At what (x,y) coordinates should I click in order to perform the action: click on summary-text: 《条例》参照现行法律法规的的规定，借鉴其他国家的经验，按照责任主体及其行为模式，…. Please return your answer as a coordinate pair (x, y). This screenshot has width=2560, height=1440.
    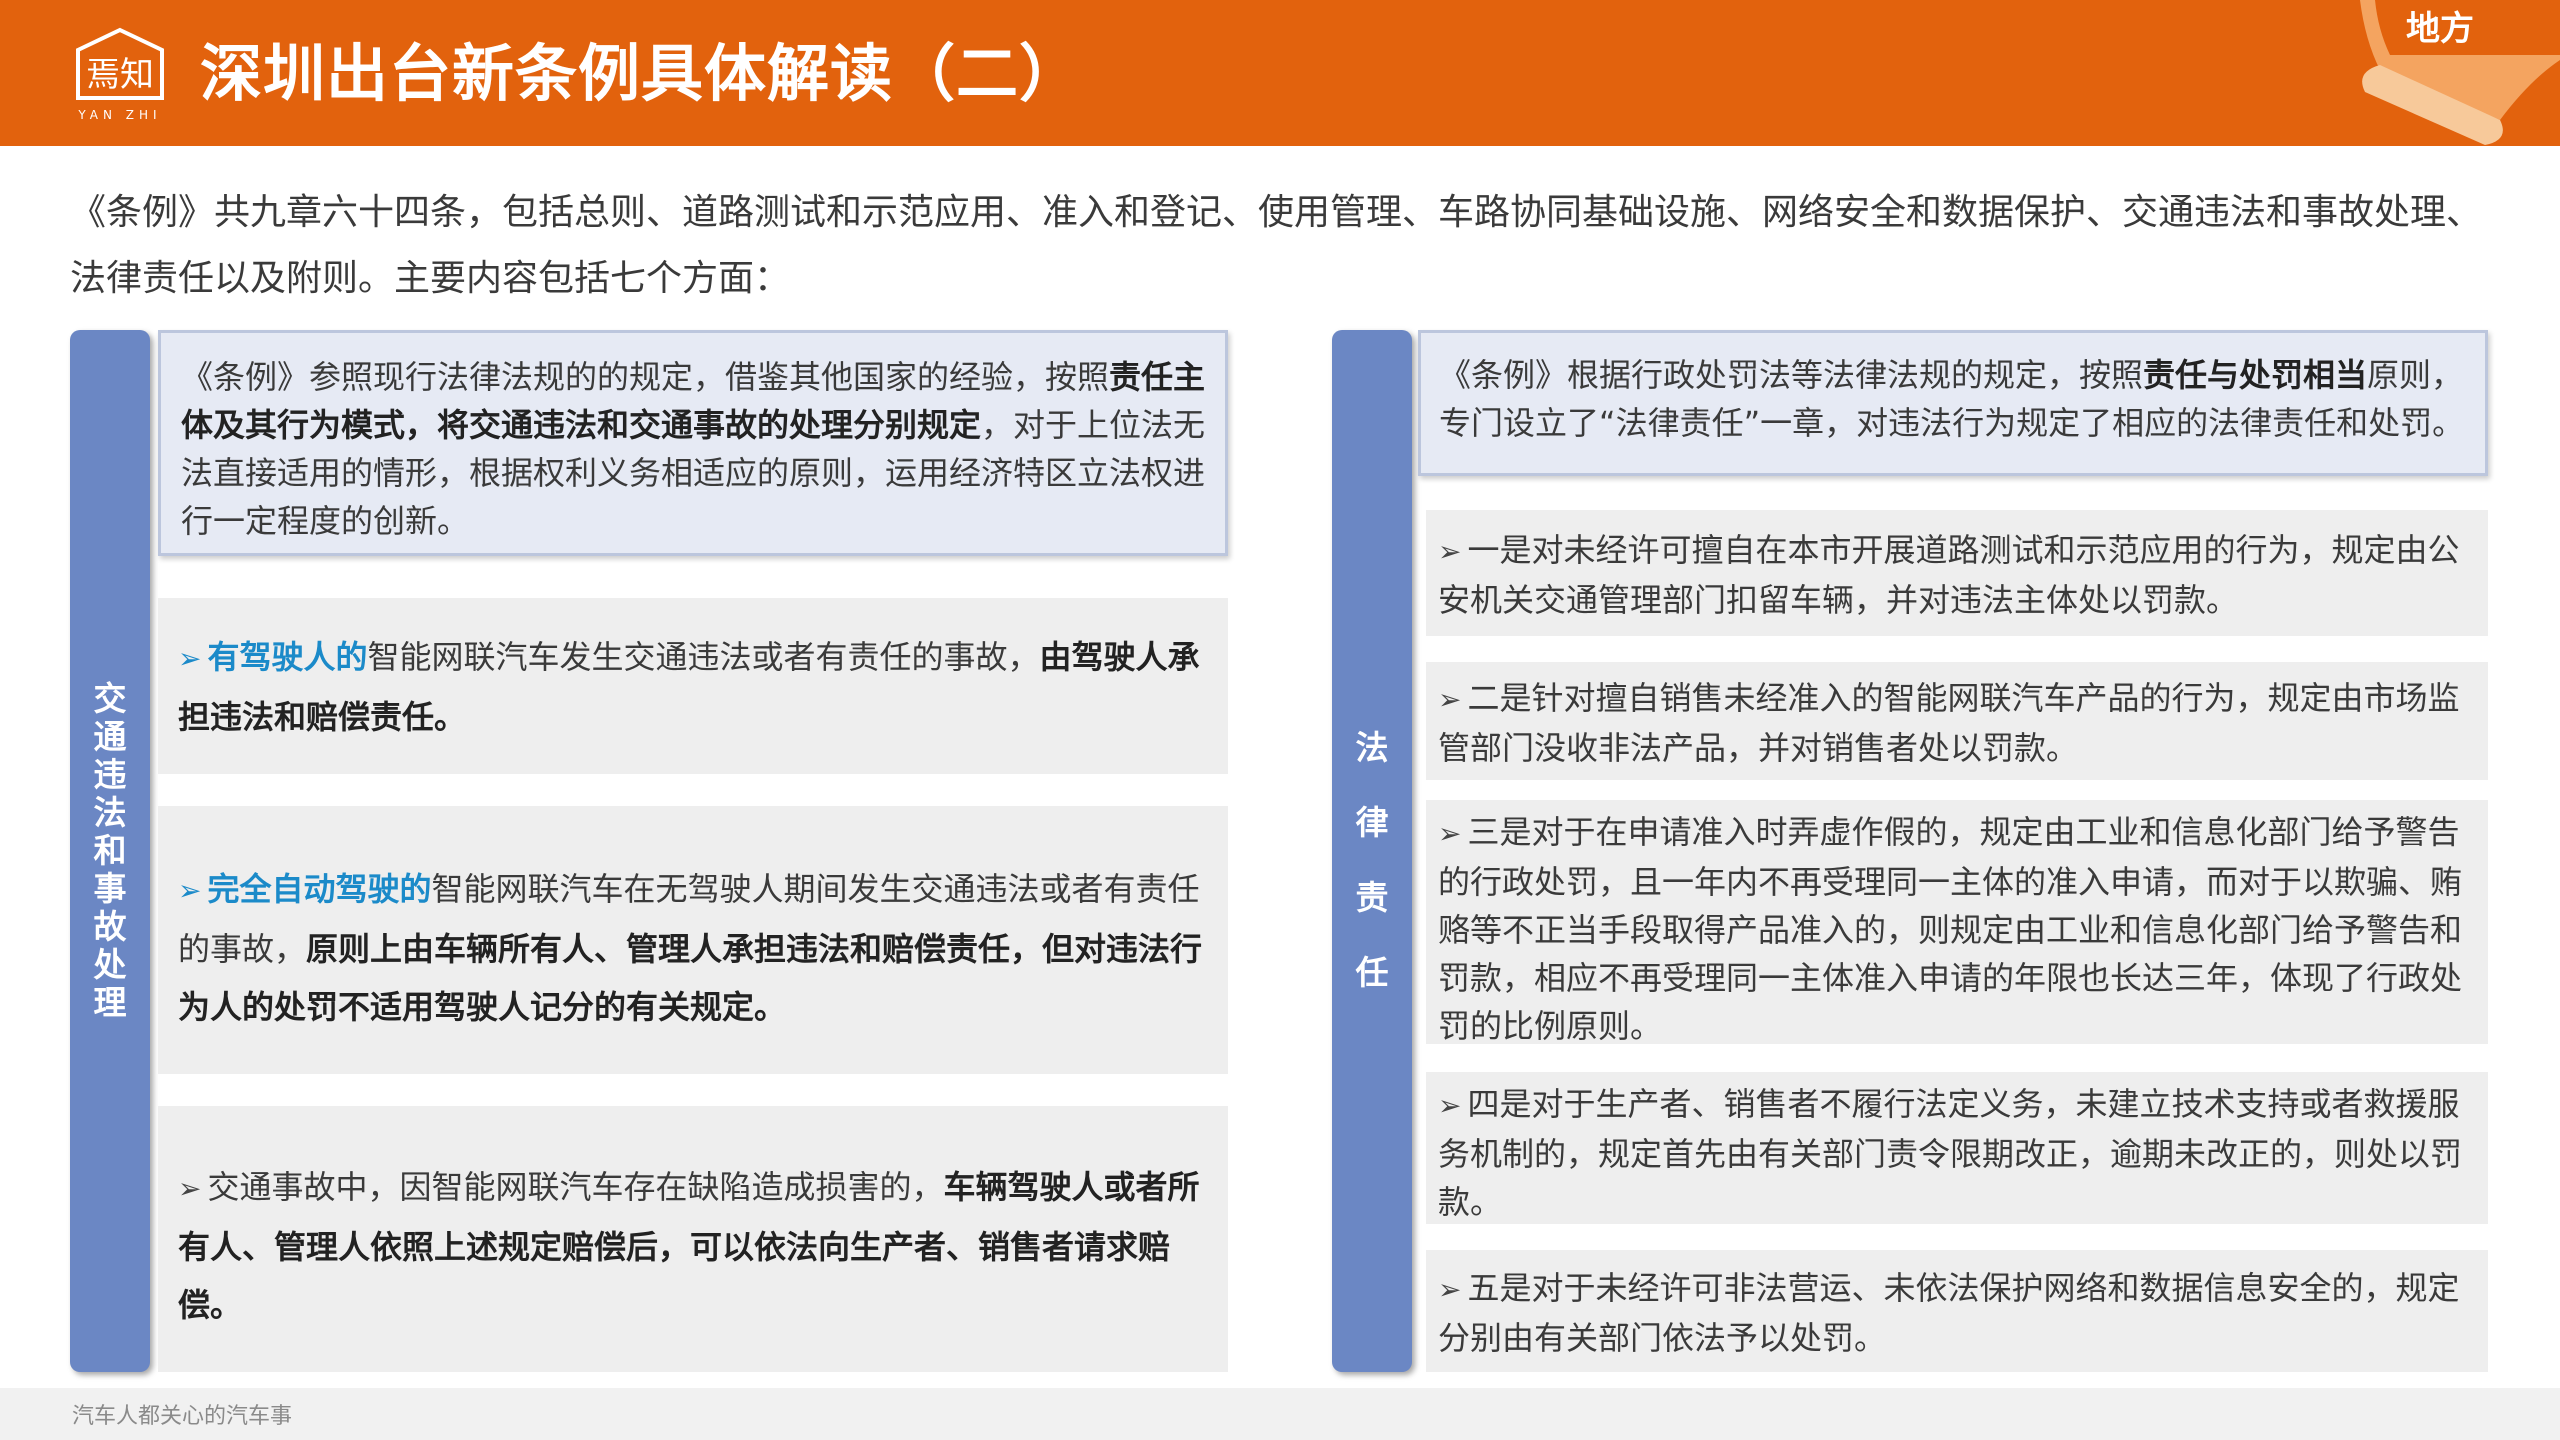
    Looking at the image, I should click on (693, 449).